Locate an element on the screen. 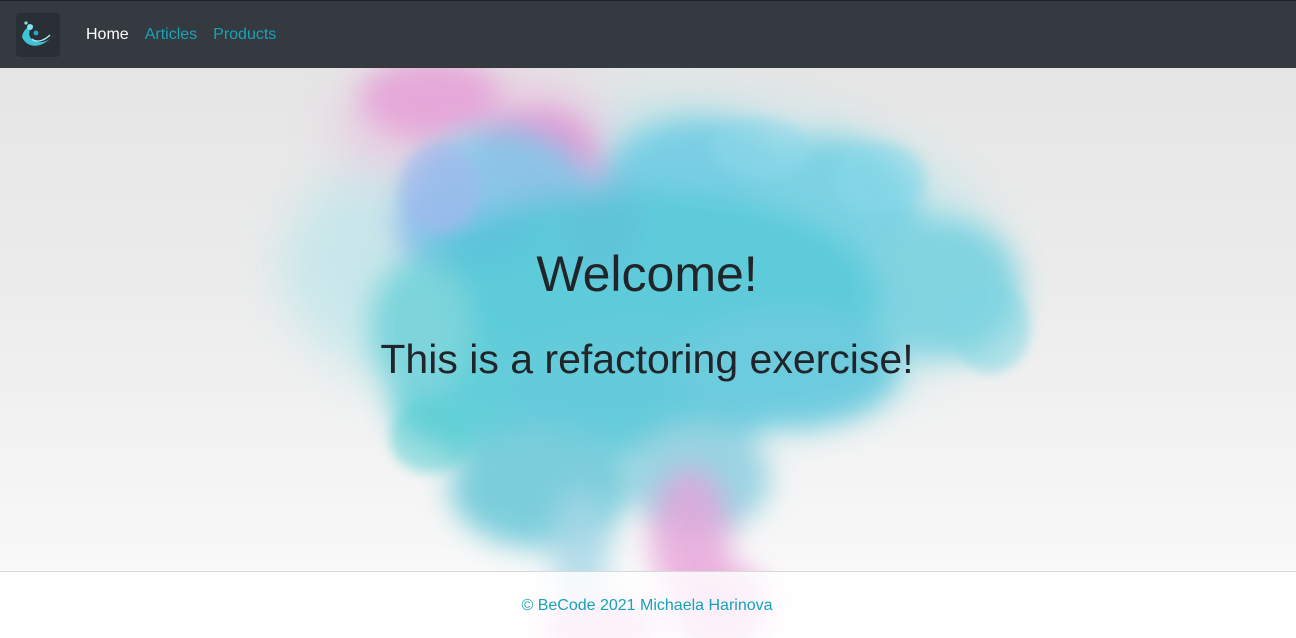 Image resolution: width=1296 pixels, height=638 pixels. footer: © BeCode 2021 Michaela Harinova is located at coordinates (648, 604).